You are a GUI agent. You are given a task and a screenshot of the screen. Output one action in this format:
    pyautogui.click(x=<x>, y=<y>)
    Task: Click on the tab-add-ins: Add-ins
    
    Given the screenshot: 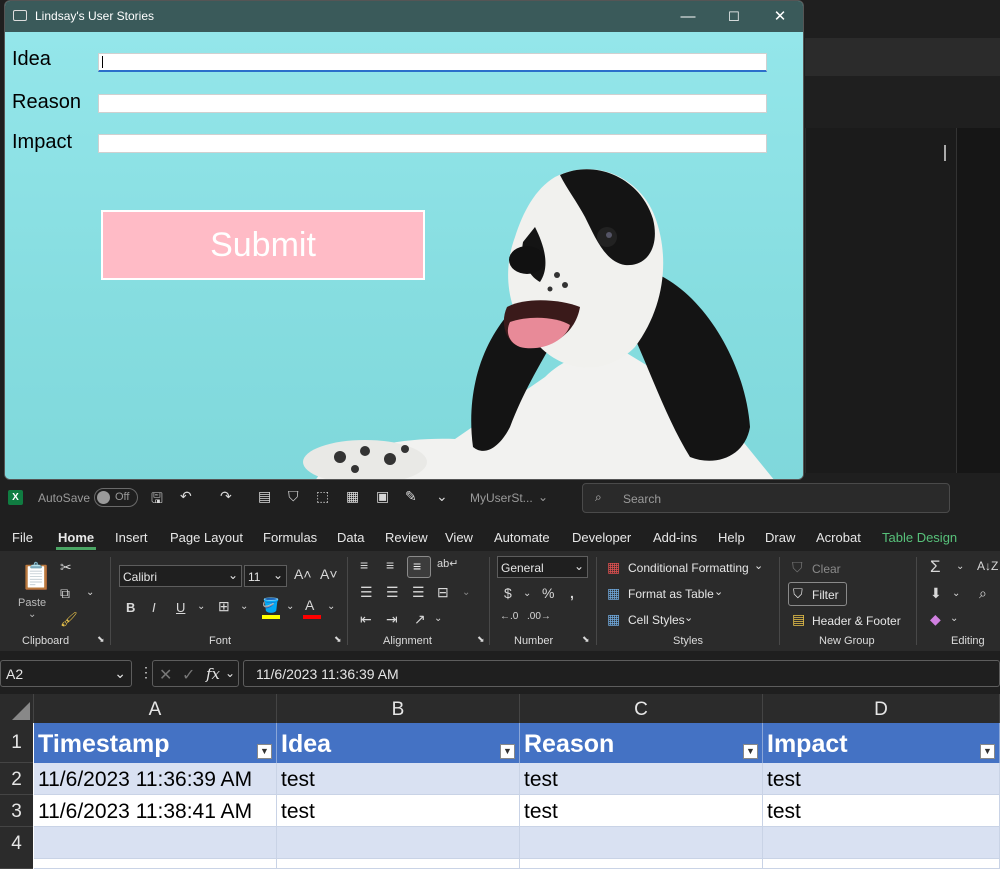 What is the action you would take?
    pyautogui.click(x=675, y=537)
    